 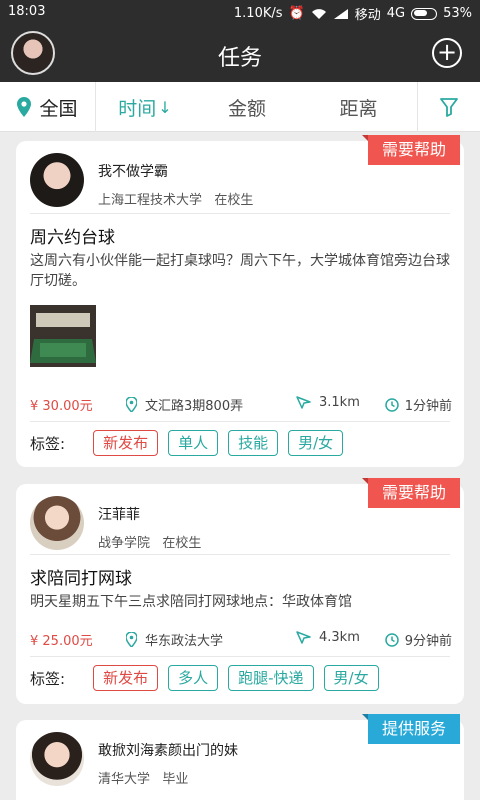 I want to click on user-name: 我不做学霸, so click(x=133, y=172).